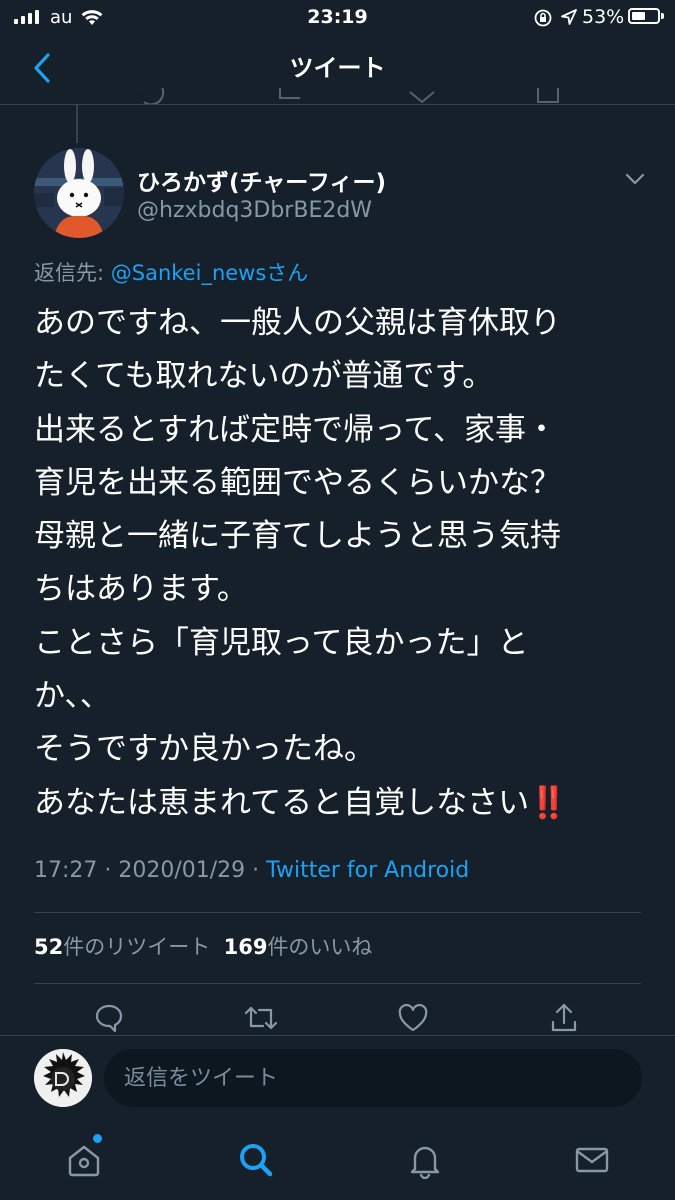 The image size is (675, 1200). Describe the element at coordinates (254, 210) in the screenshot. I see `author-handle: @hzxbdq3DbrBE2dW` at that location.